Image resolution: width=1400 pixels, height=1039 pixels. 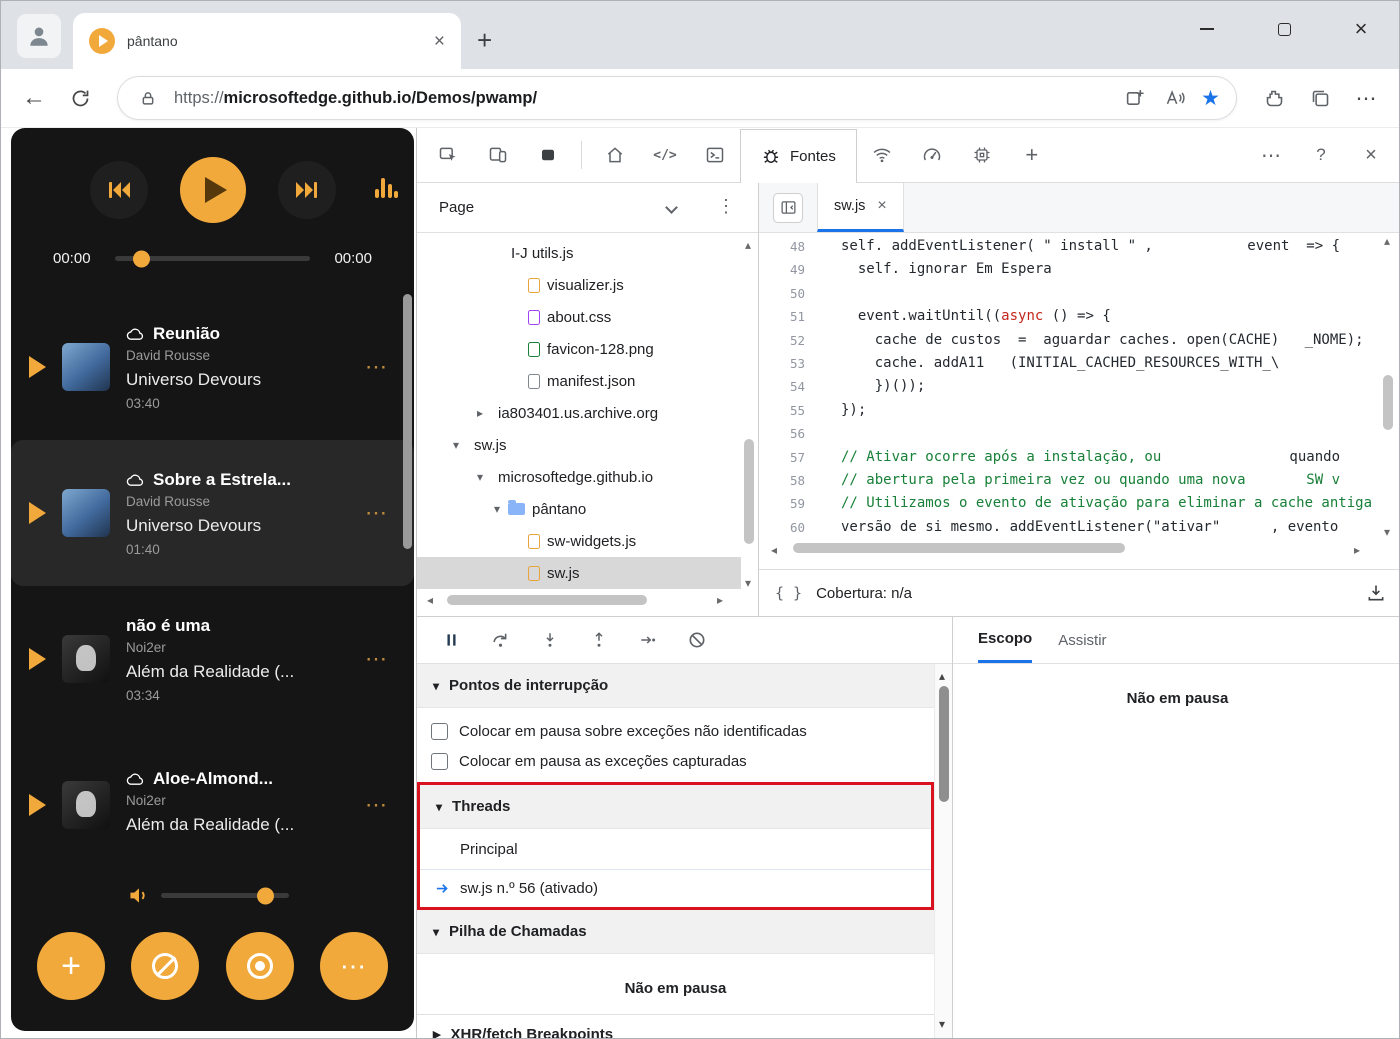 What do you see at coordinates (726, 206) in the screenshot?
I see `navigator-menu-icon: ⋮` at bounding box center [726, 206].